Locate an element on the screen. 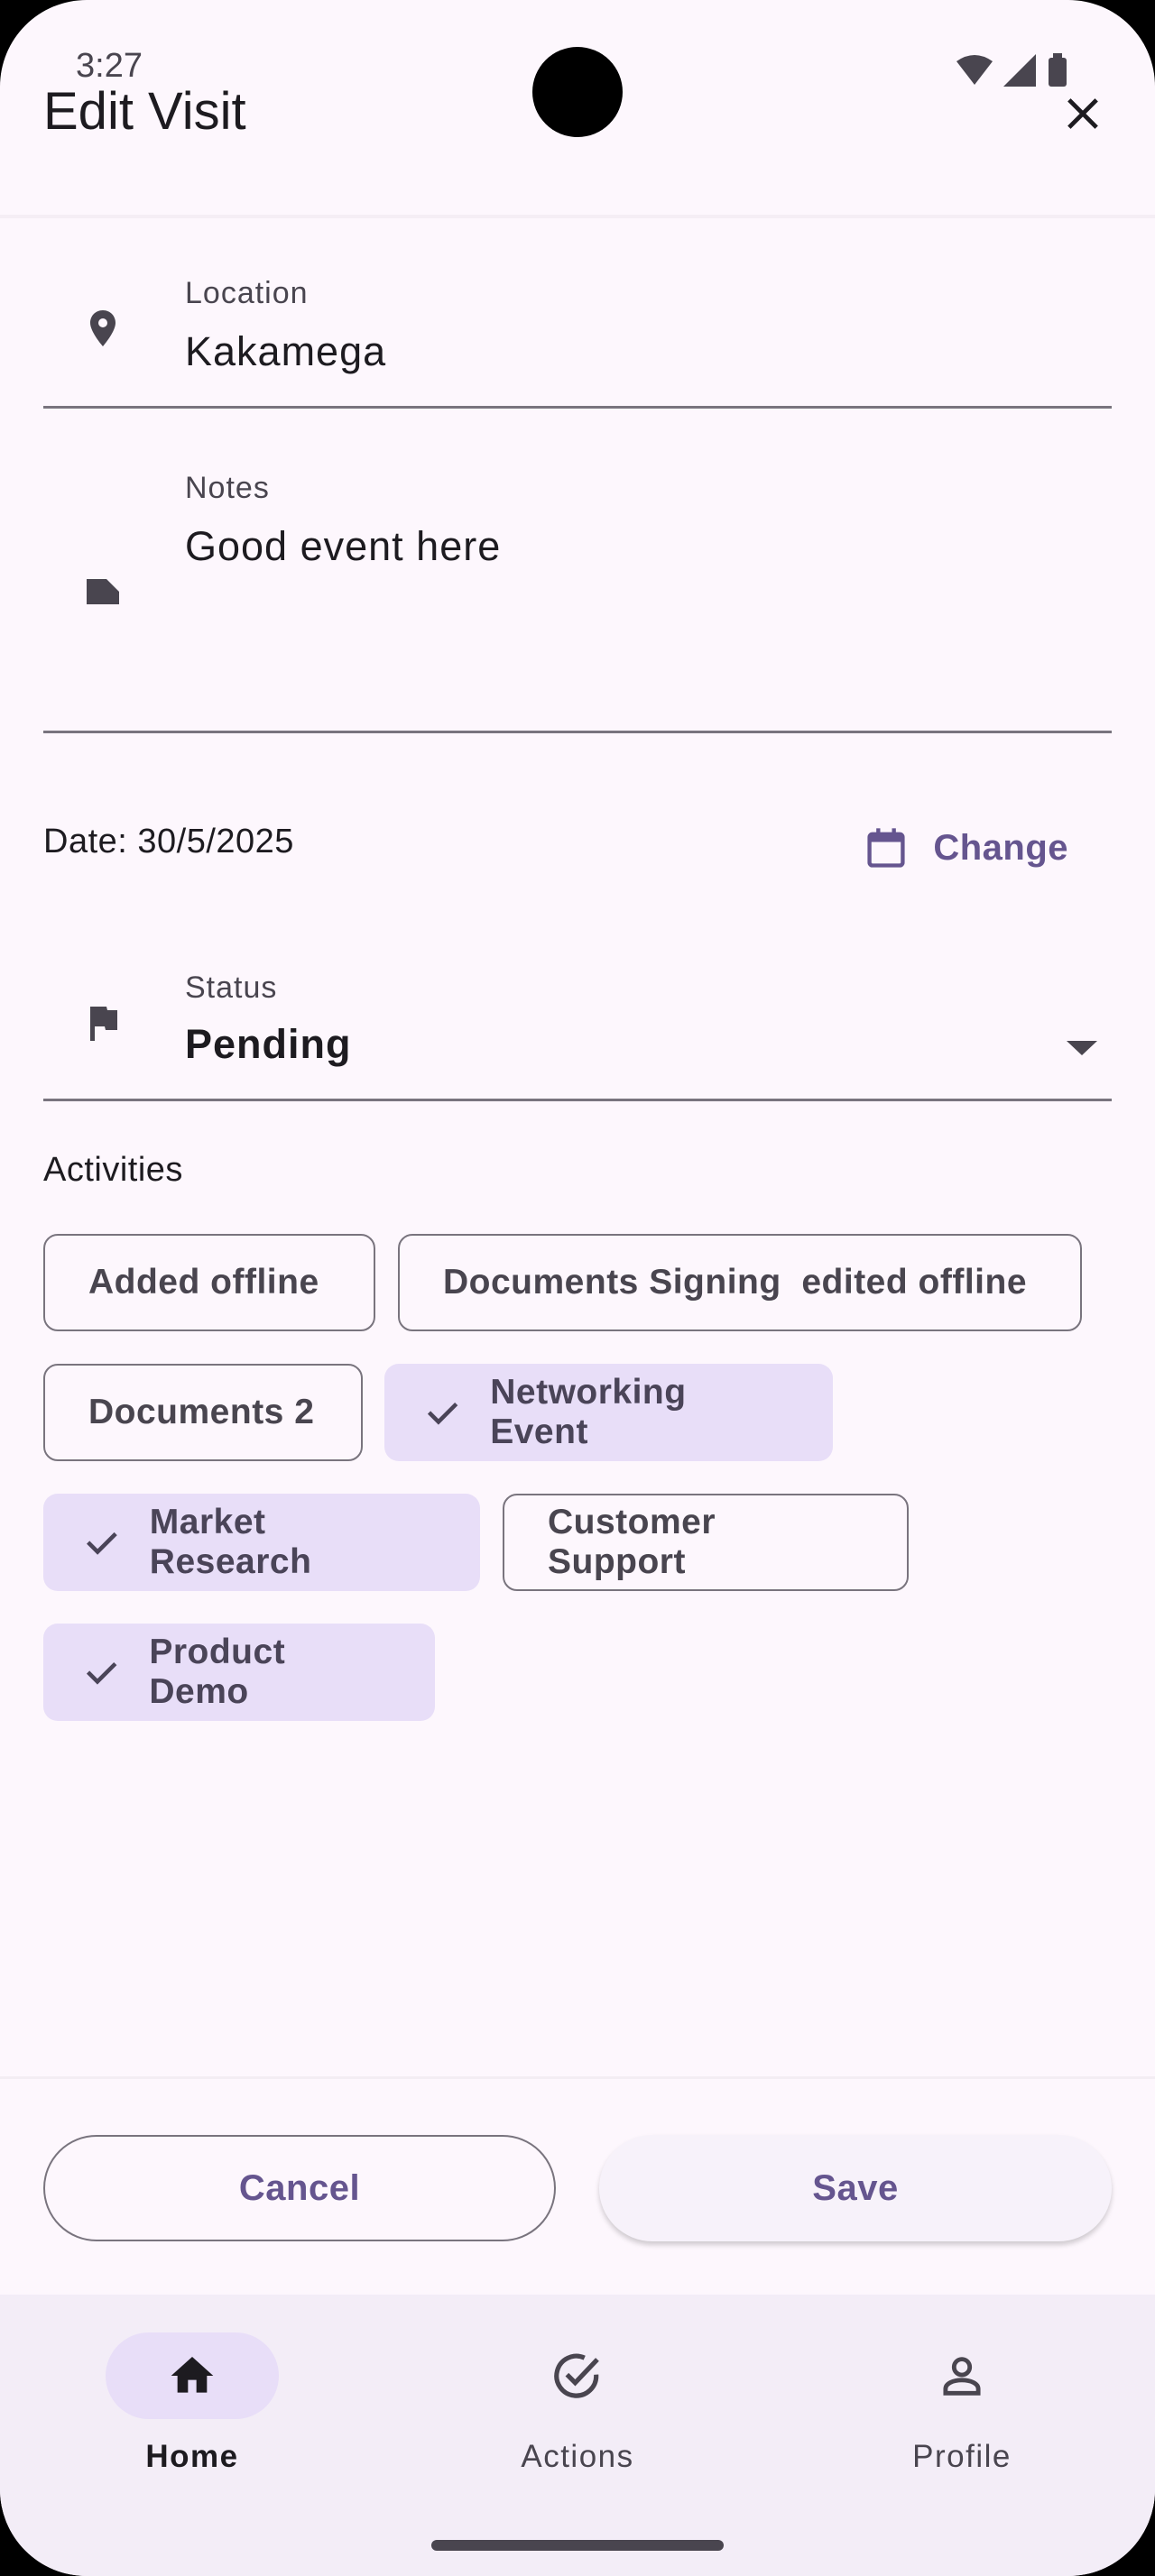 This screenshot has width=1155, height=2576. close-button is located at coordinates (1082, 114).